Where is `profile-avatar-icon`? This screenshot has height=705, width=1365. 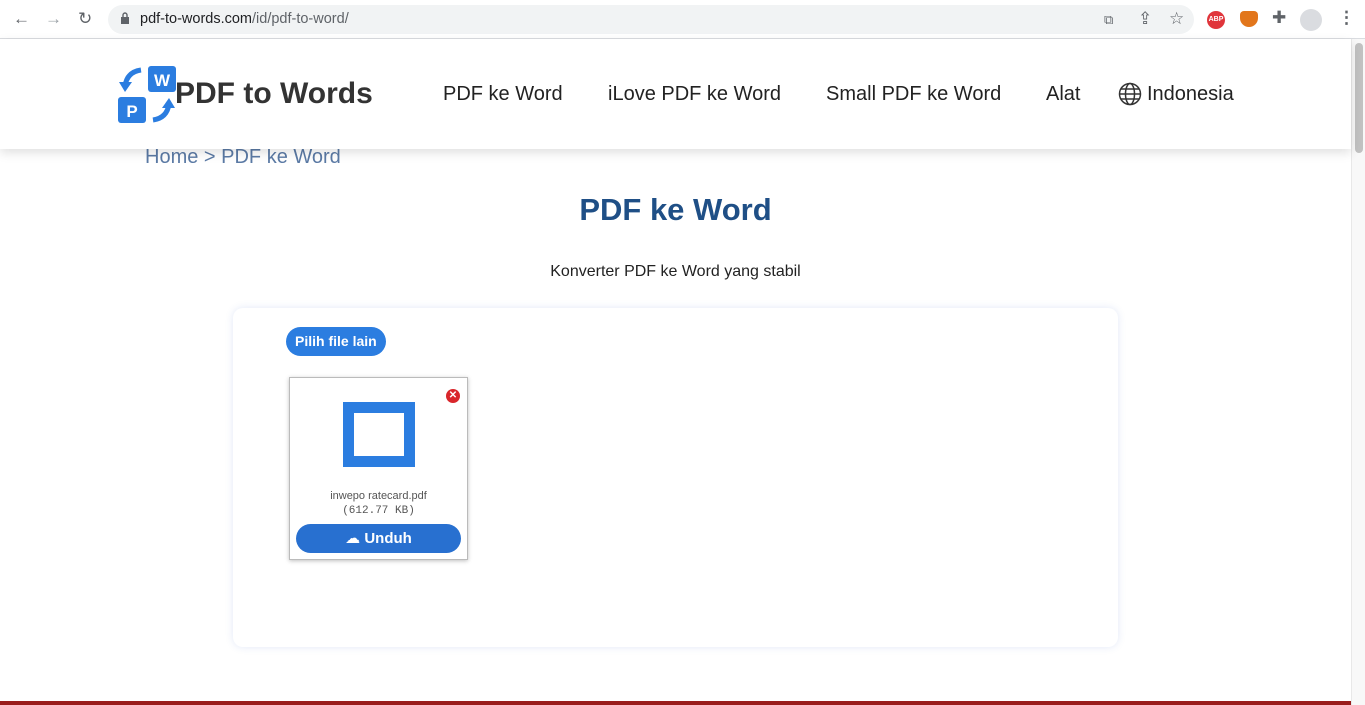 profile-avatar-icon is located at coordinates (1311, 20).